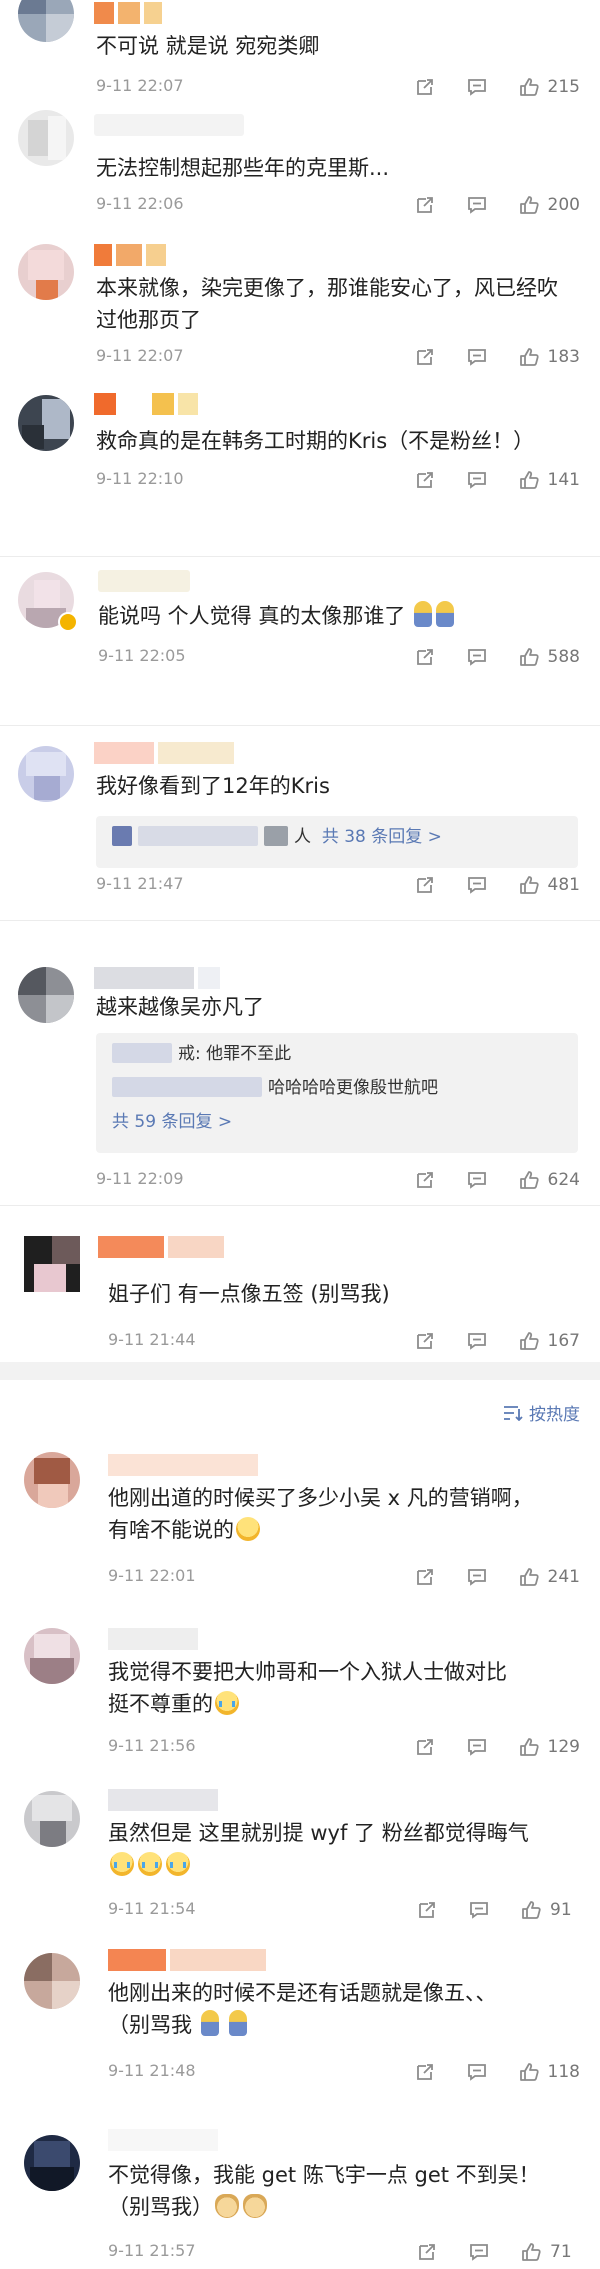 This screenshot has height=2269, width=600. Describe the element at coordinates (152, 2250) in the screenshot. I see `comment-time: 9-11 21:57` at that location.